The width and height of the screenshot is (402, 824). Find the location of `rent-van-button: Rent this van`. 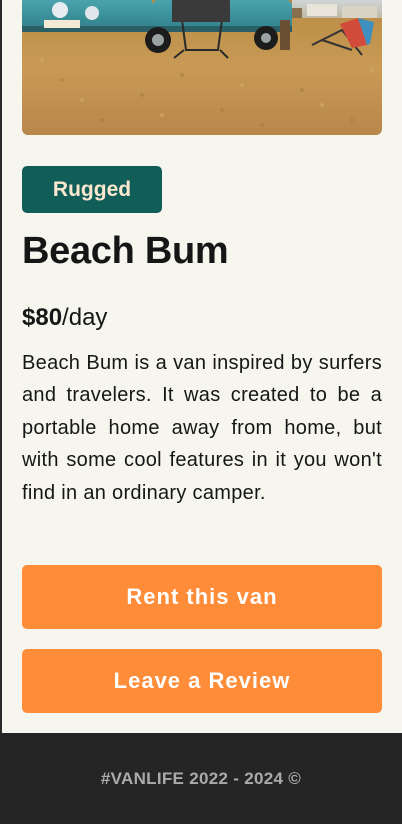

rent-van-button: Rent this van is located at coordinates (202, 597).